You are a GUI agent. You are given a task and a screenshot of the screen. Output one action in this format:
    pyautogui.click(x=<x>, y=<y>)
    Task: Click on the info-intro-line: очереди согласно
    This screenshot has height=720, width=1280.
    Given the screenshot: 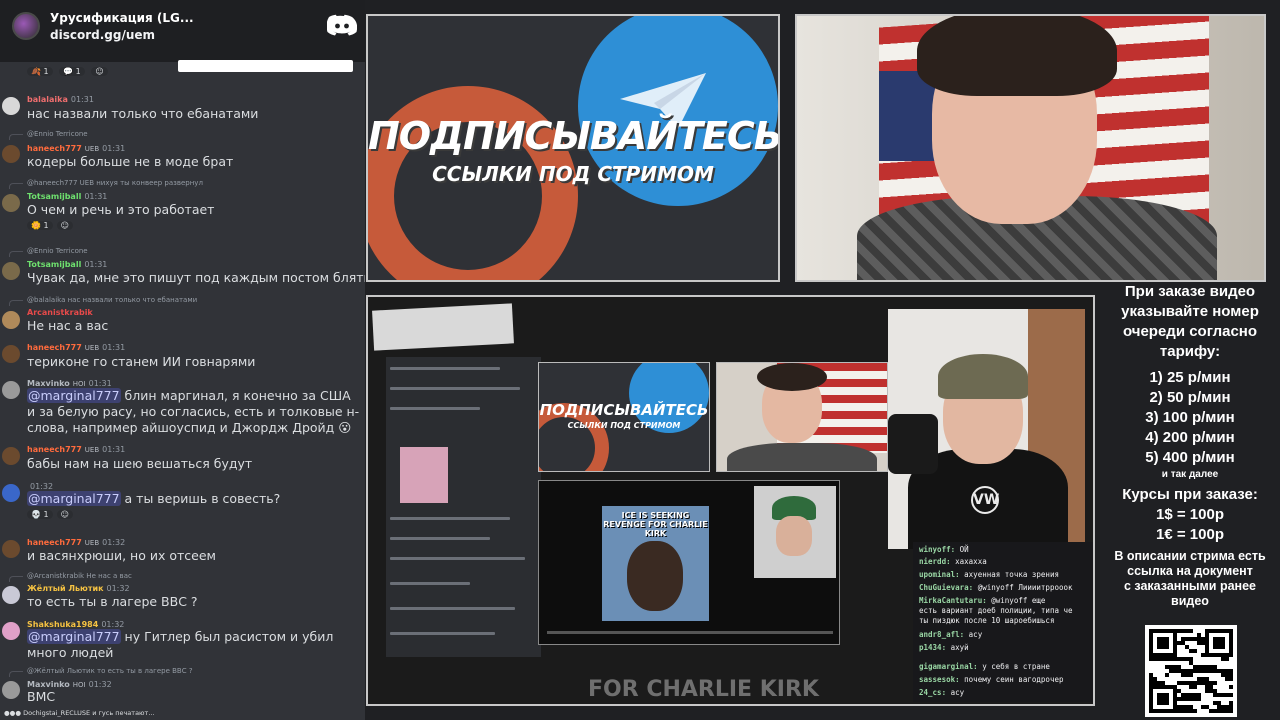 What is the action you would take?
    pyautogui.click(x=1190, y=331)
    